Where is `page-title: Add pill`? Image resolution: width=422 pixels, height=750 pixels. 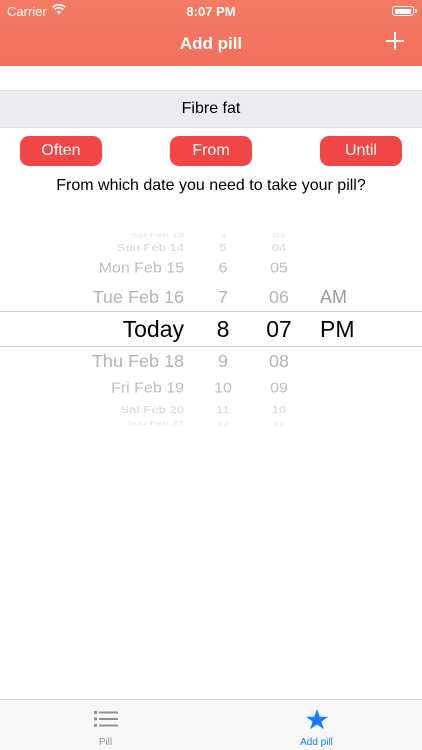
page-title: Add pill is located at coordinates (211, 43).